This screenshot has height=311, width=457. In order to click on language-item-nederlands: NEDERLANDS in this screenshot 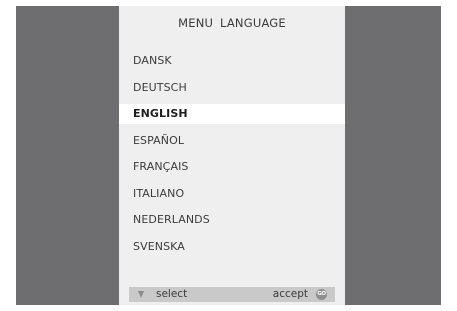, I will do `click(232, 220)`.